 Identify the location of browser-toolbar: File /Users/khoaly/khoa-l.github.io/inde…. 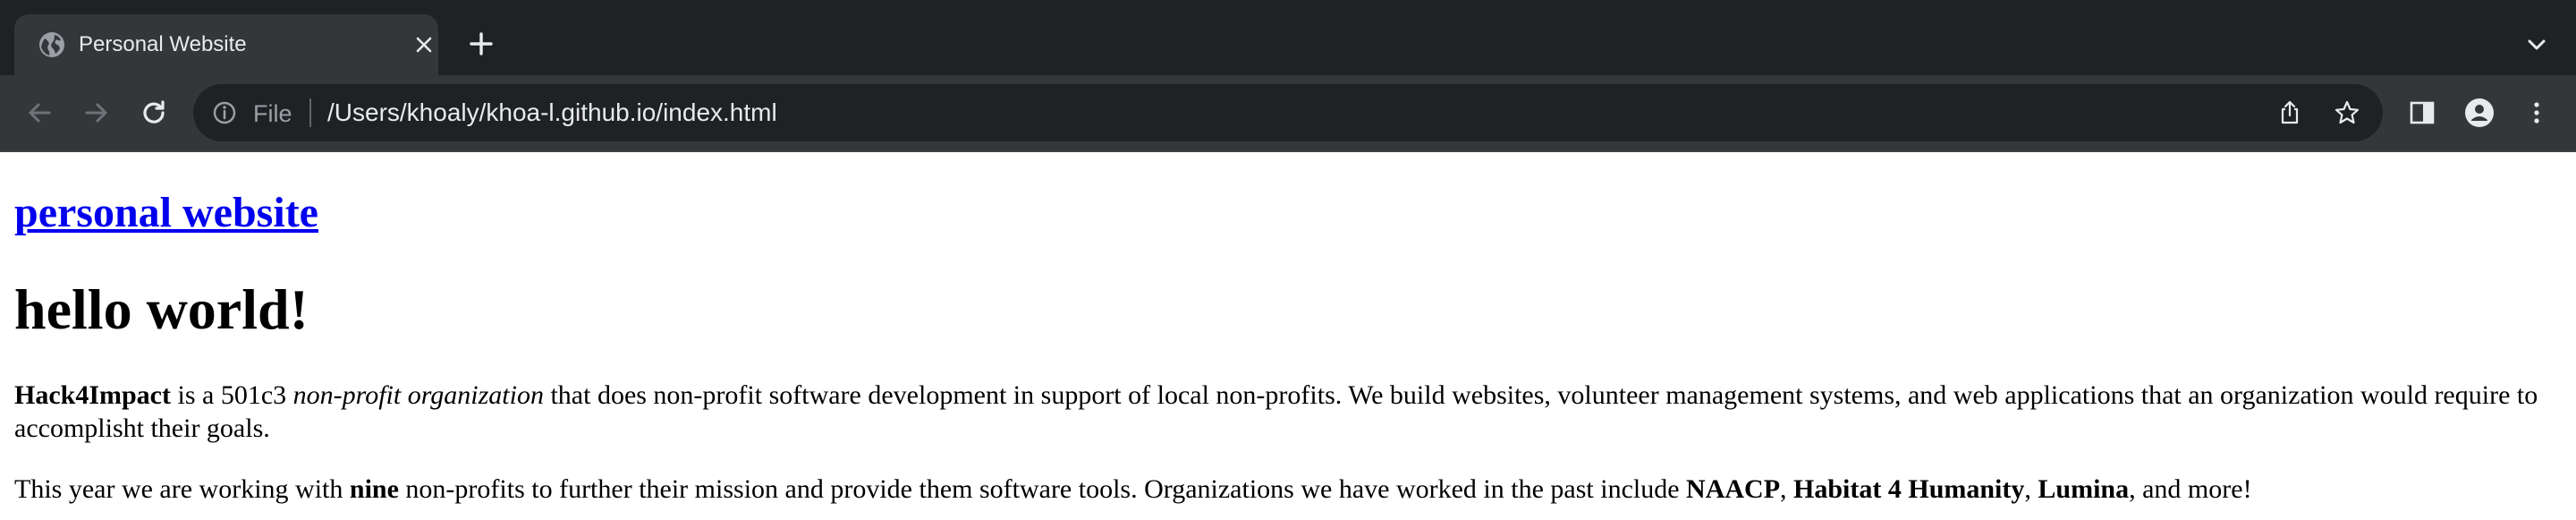
(1288, 113).